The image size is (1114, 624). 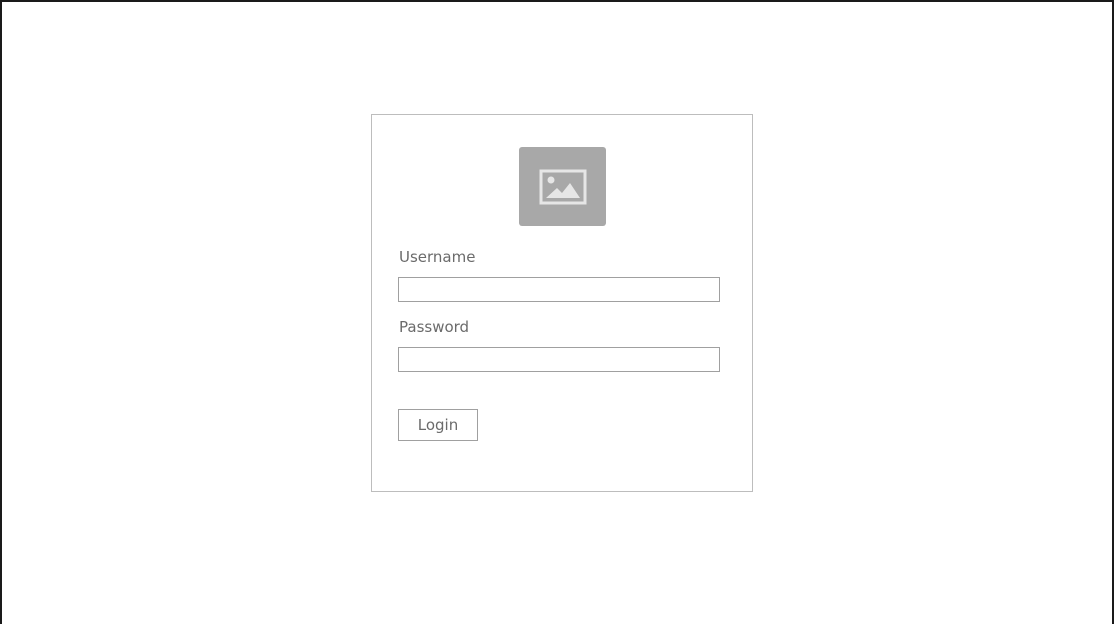 I want to click on username-label: Username, so click(x=437, y=257).